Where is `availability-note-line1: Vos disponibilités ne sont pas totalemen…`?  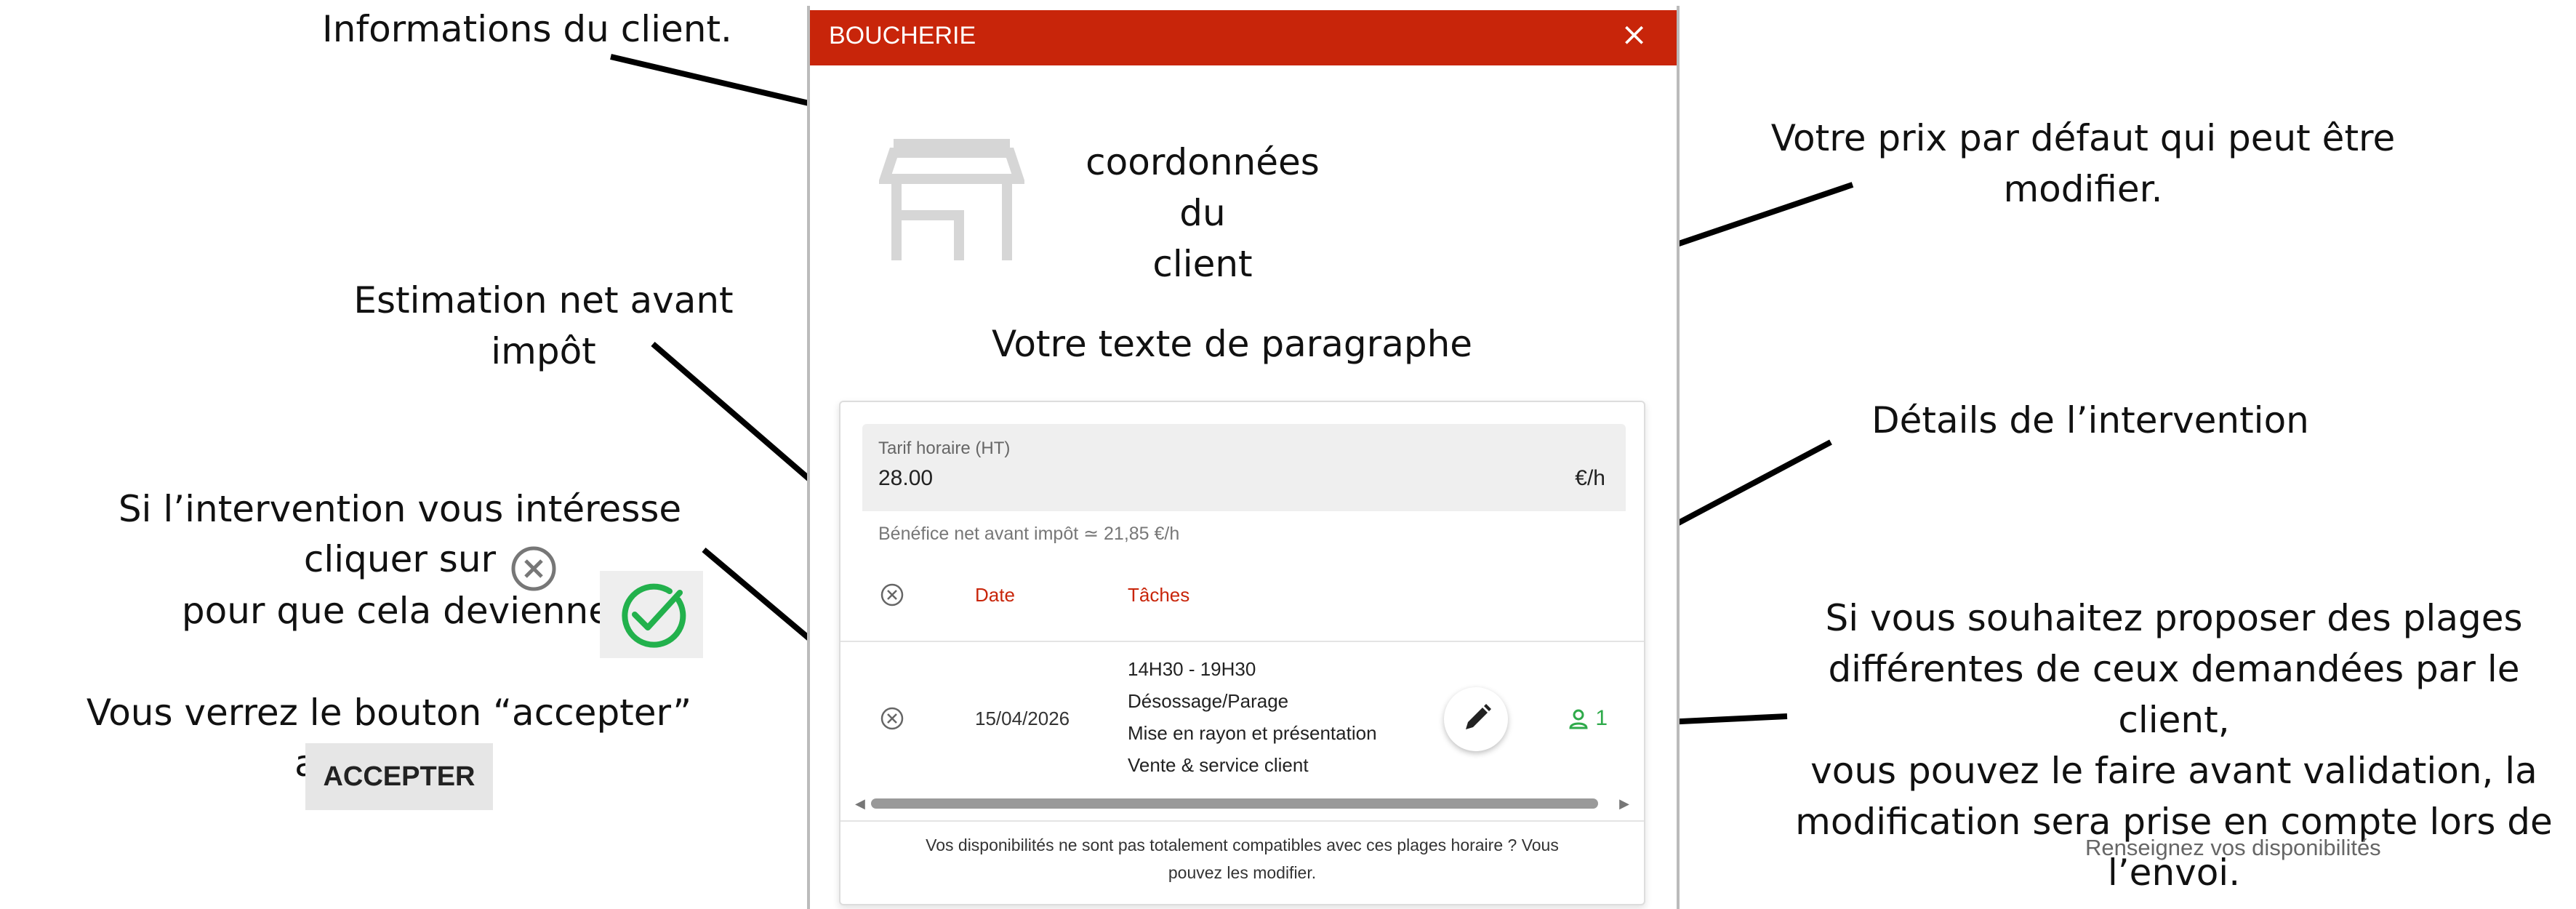 availability-note-line1: Vos disponibilités ne sont pas totalemen… is located at coordinates (1243, 845).